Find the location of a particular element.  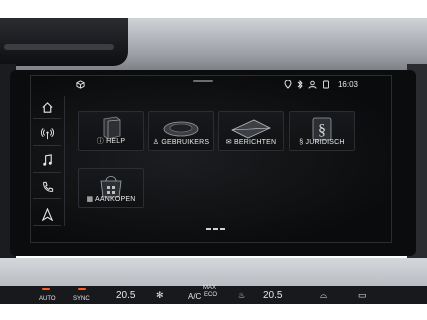

sync-button: SYNC is located at coordinates (81, 299).